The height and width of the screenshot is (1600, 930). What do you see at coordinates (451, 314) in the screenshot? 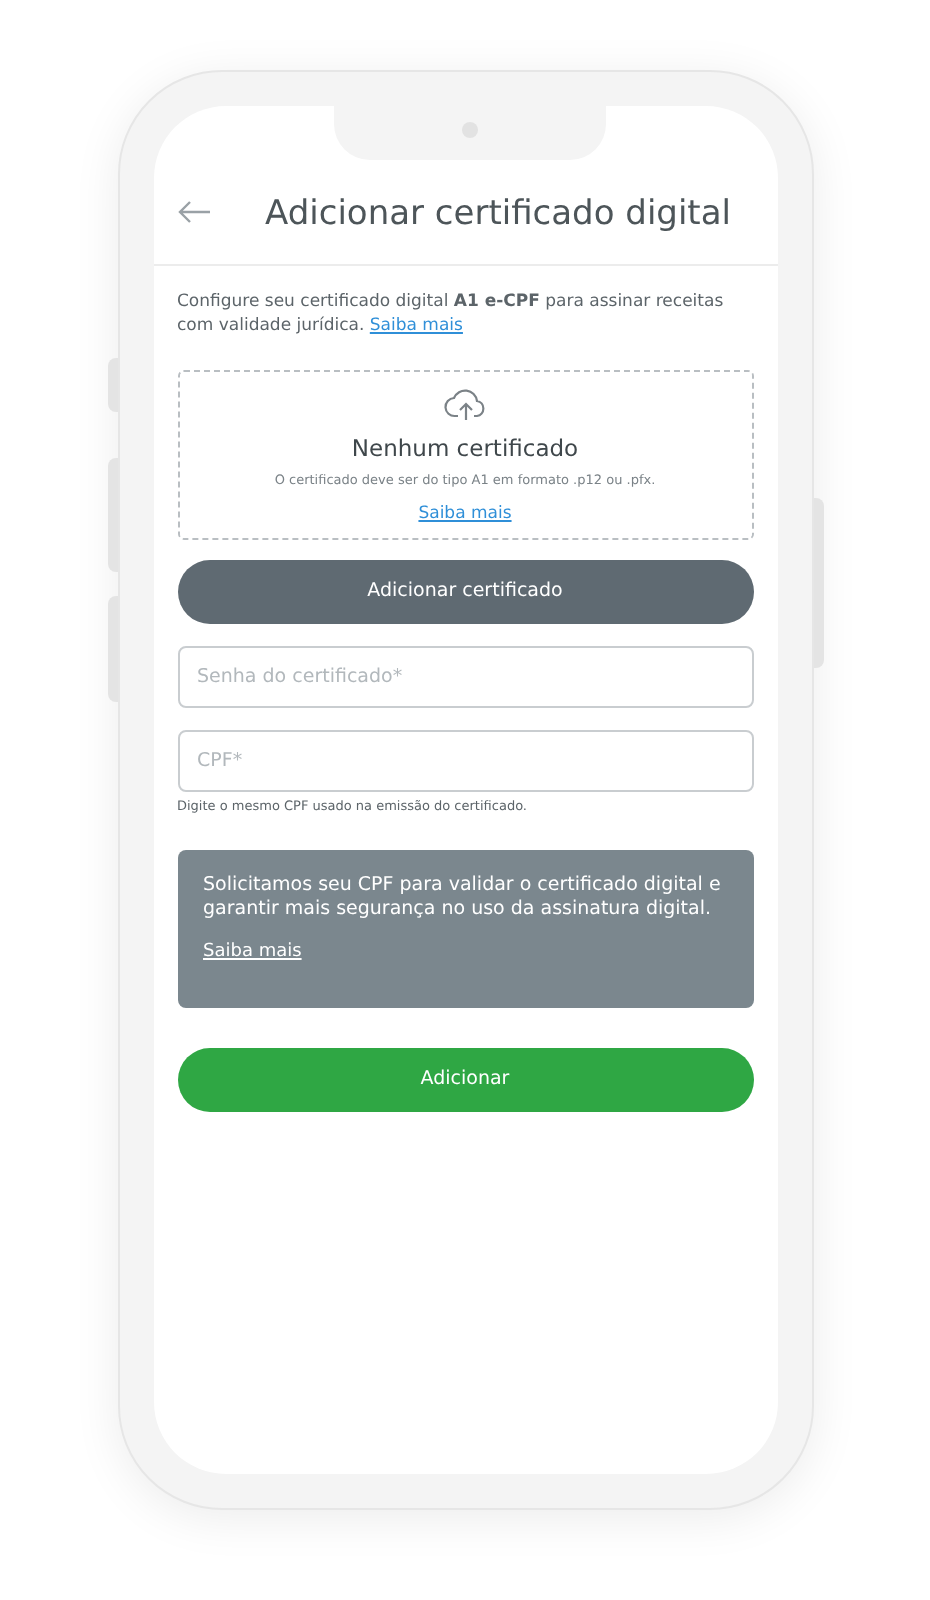
I see `intro-text: Configure seu certificado digital A1 e-CPF para assinar receitas com validade jurídica. Saiba mais` at bounding box center [451, 314].